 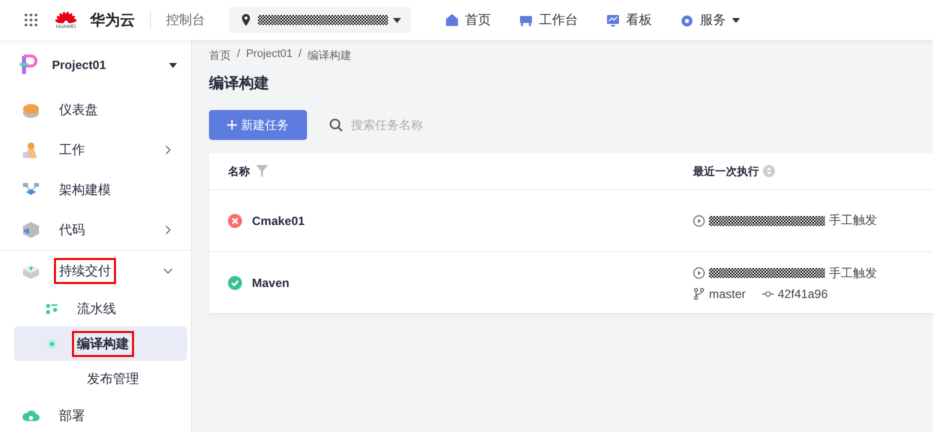 What do you see at coordinates (52, 343) in the screenshot?
I see `hexagon-icon` at bounding box center [52, 343].